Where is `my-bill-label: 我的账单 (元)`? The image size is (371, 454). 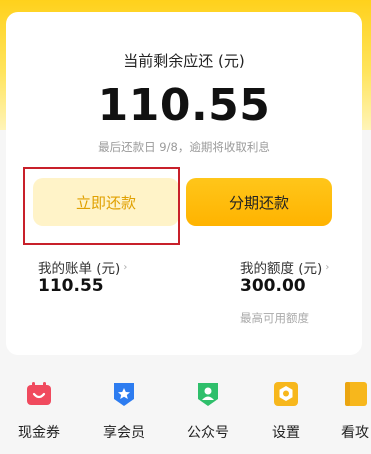
my-bill-label: 我的账单 (元) is located at coordinates (79, 269).